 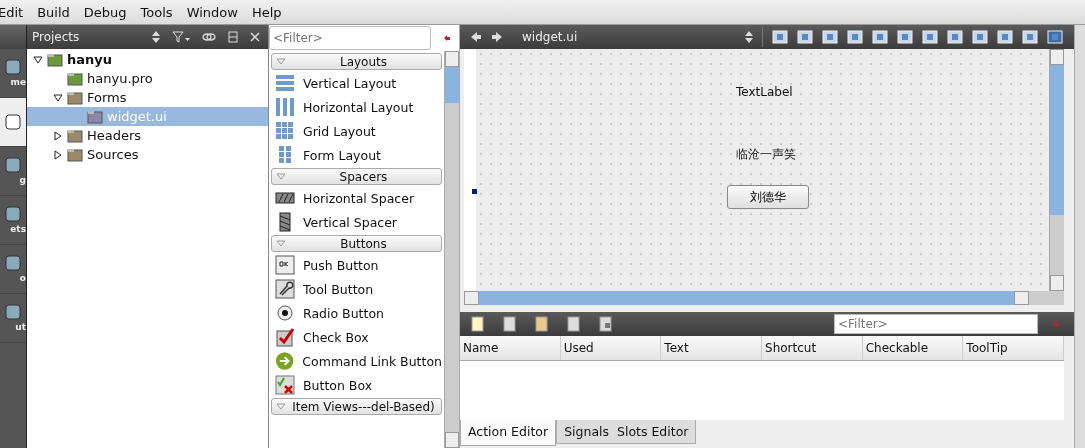 What do you see at coordinates (624, 37) in the screenshot?
I see `file-selector: widget.ui` at bounding box center [624, 37].